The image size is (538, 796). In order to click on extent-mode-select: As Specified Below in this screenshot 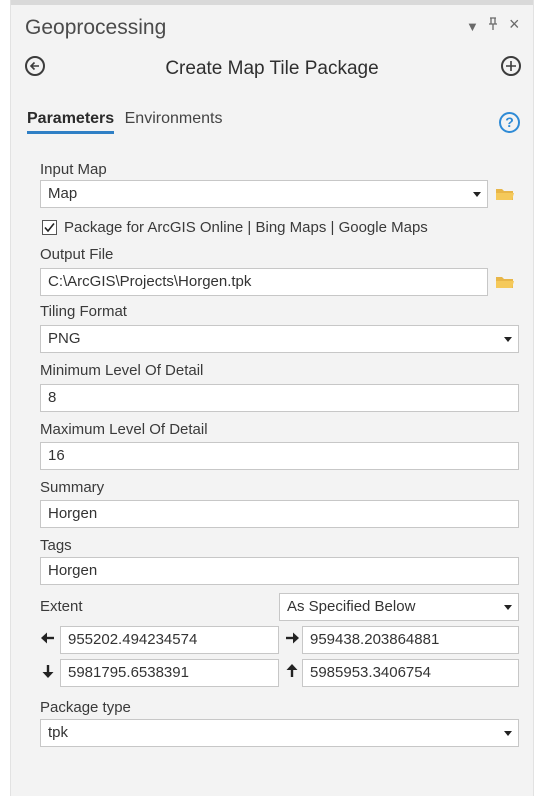, I will do `click(399, 607)`.